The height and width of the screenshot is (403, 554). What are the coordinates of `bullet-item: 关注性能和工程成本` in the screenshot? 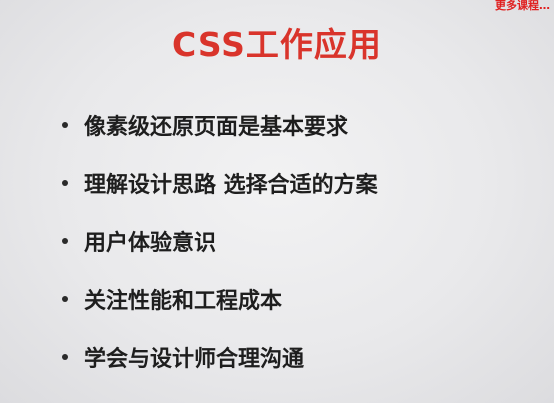 It's located at (220, 299).